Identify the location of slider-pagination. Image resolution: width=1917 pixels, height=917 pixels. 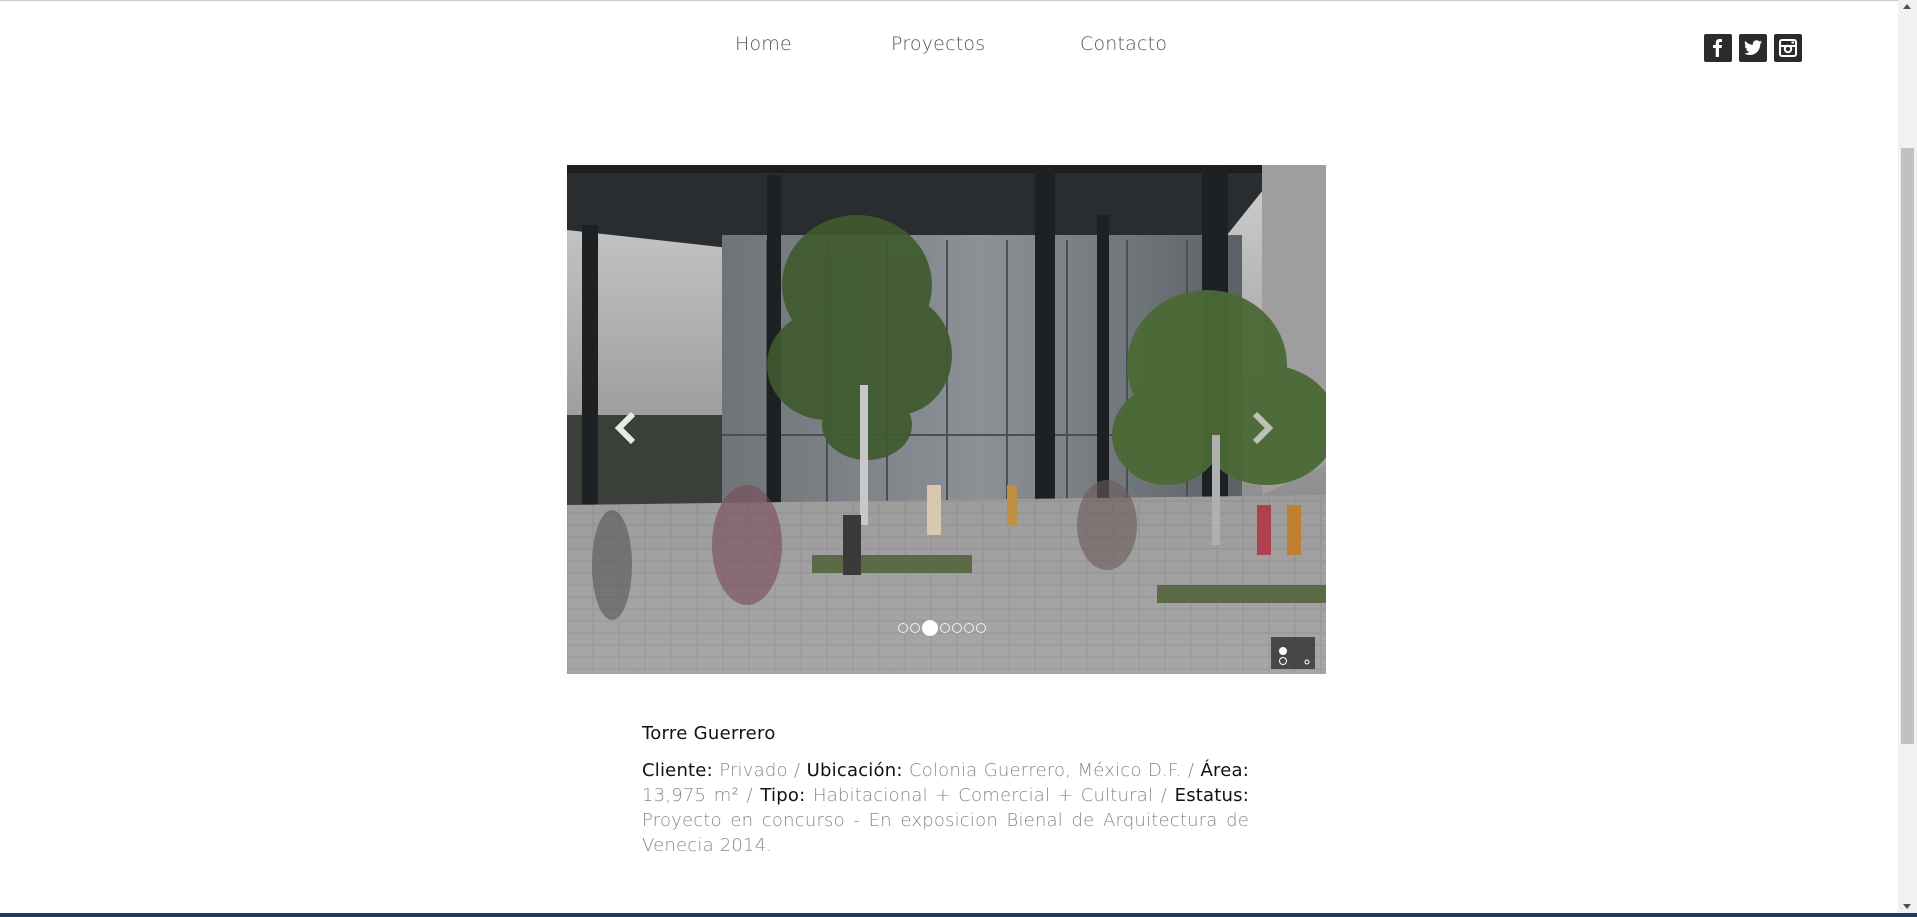
(942, 628).